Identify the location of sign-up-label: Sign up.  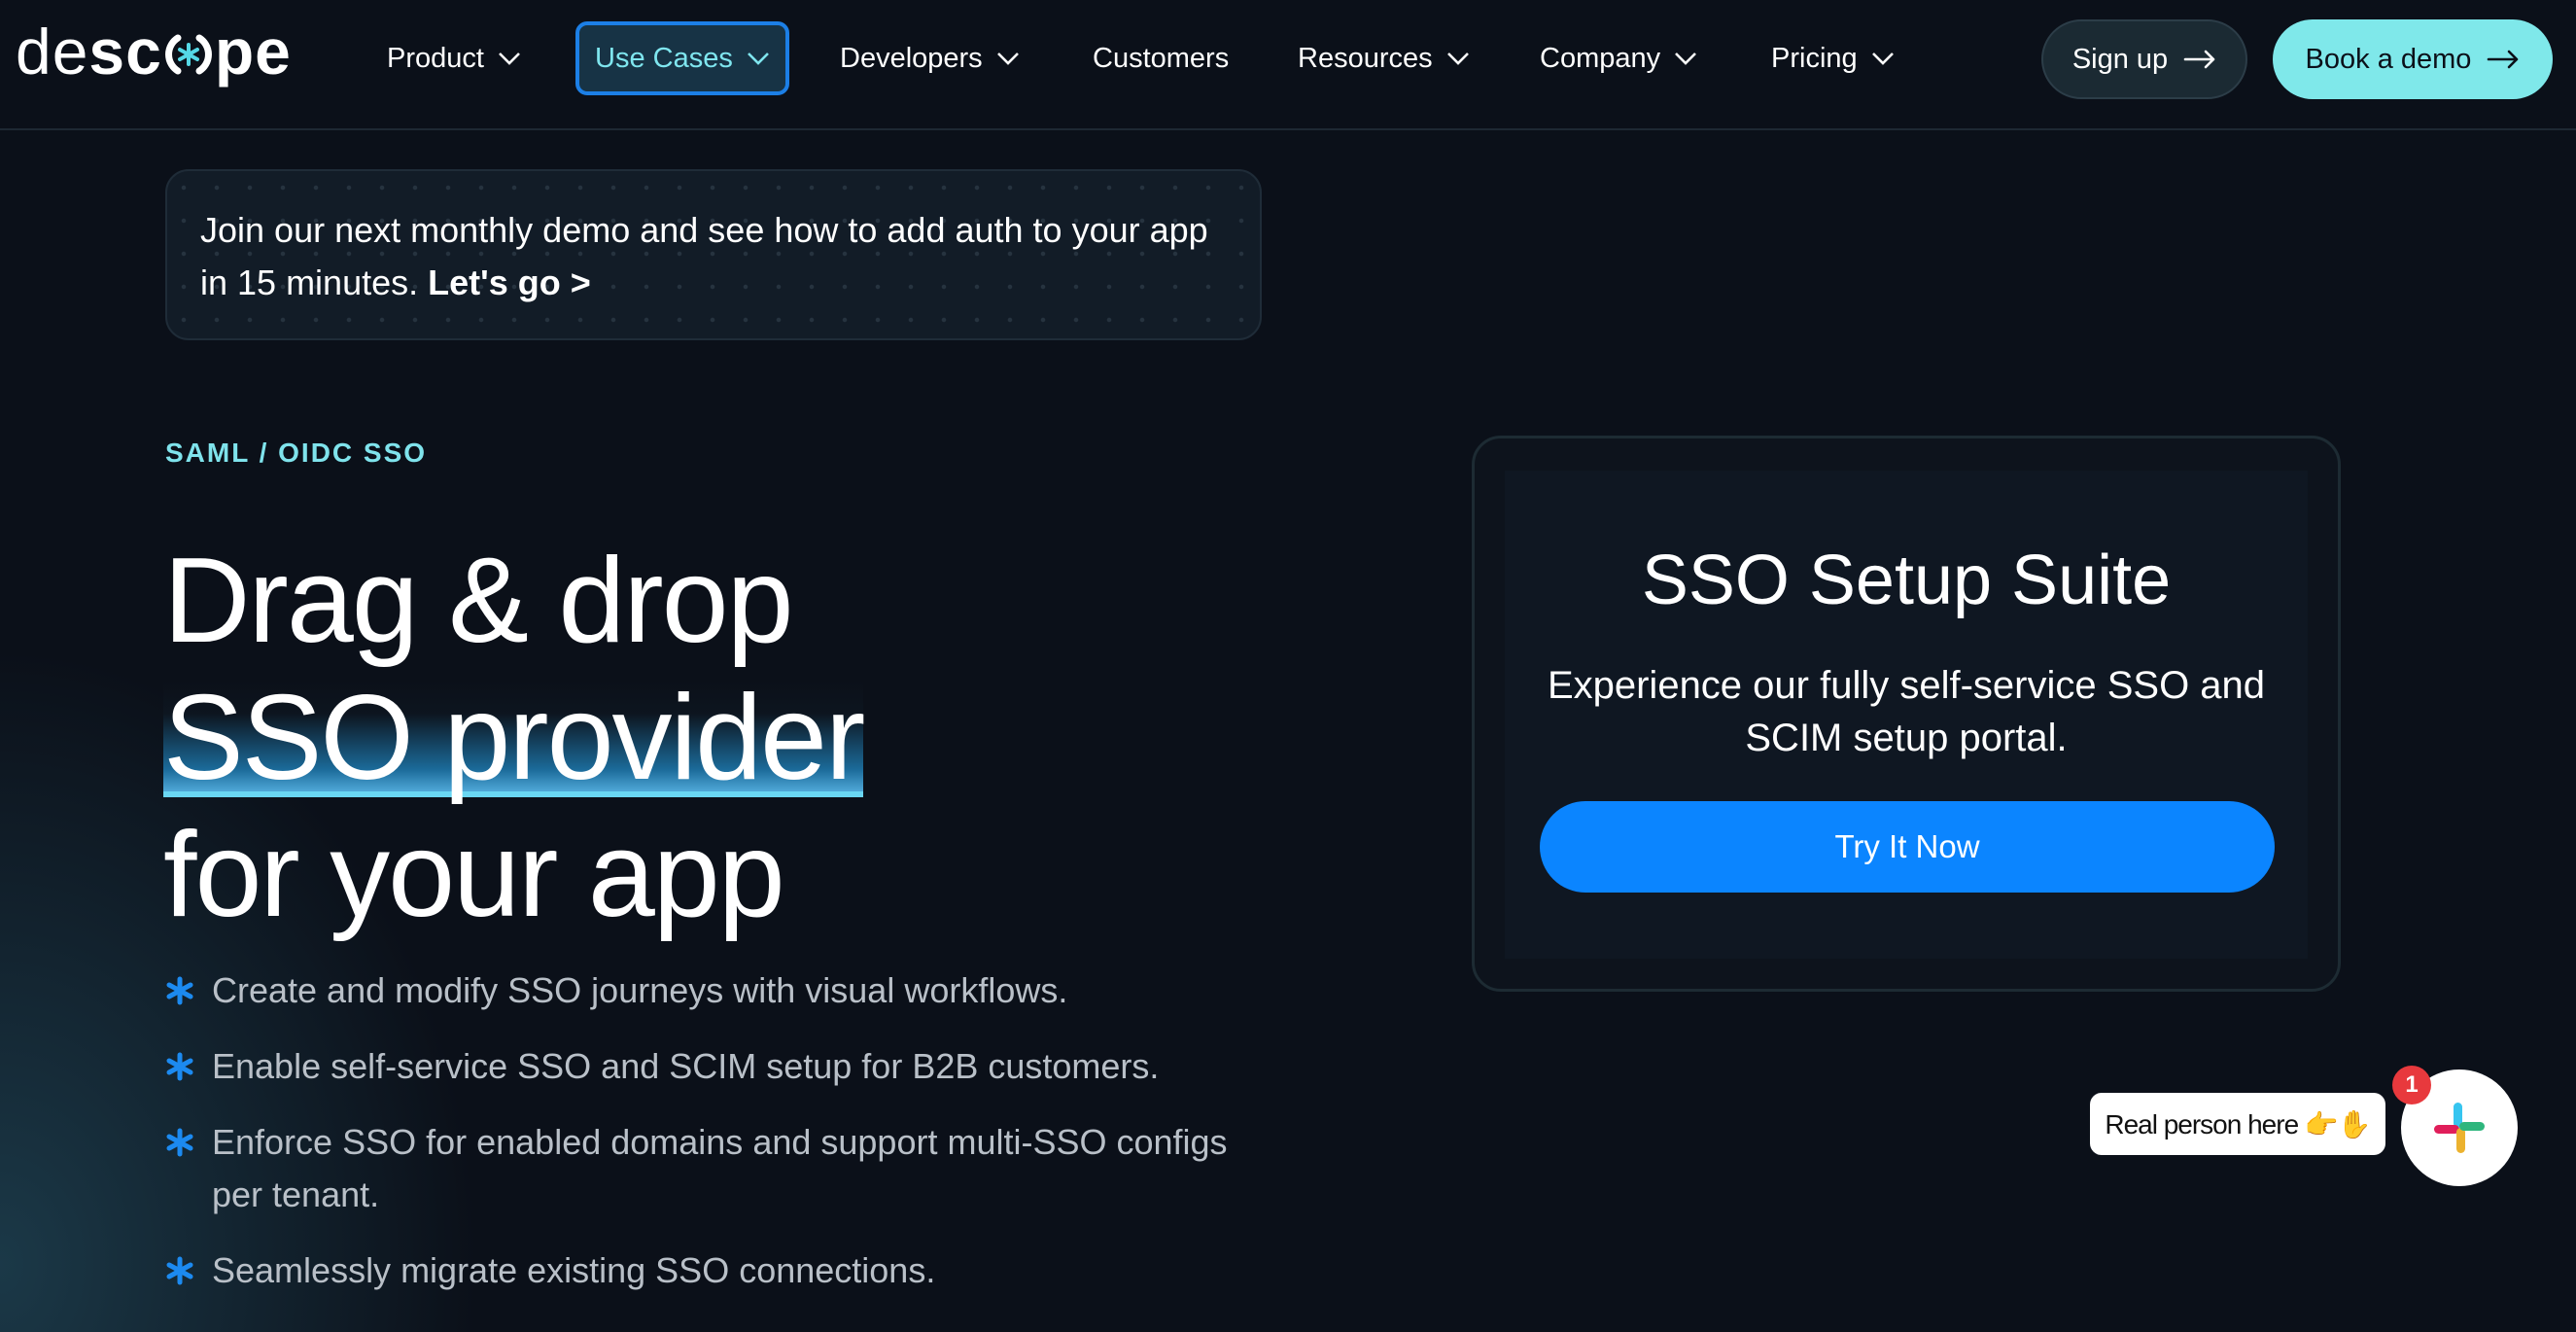
(2120, 59).